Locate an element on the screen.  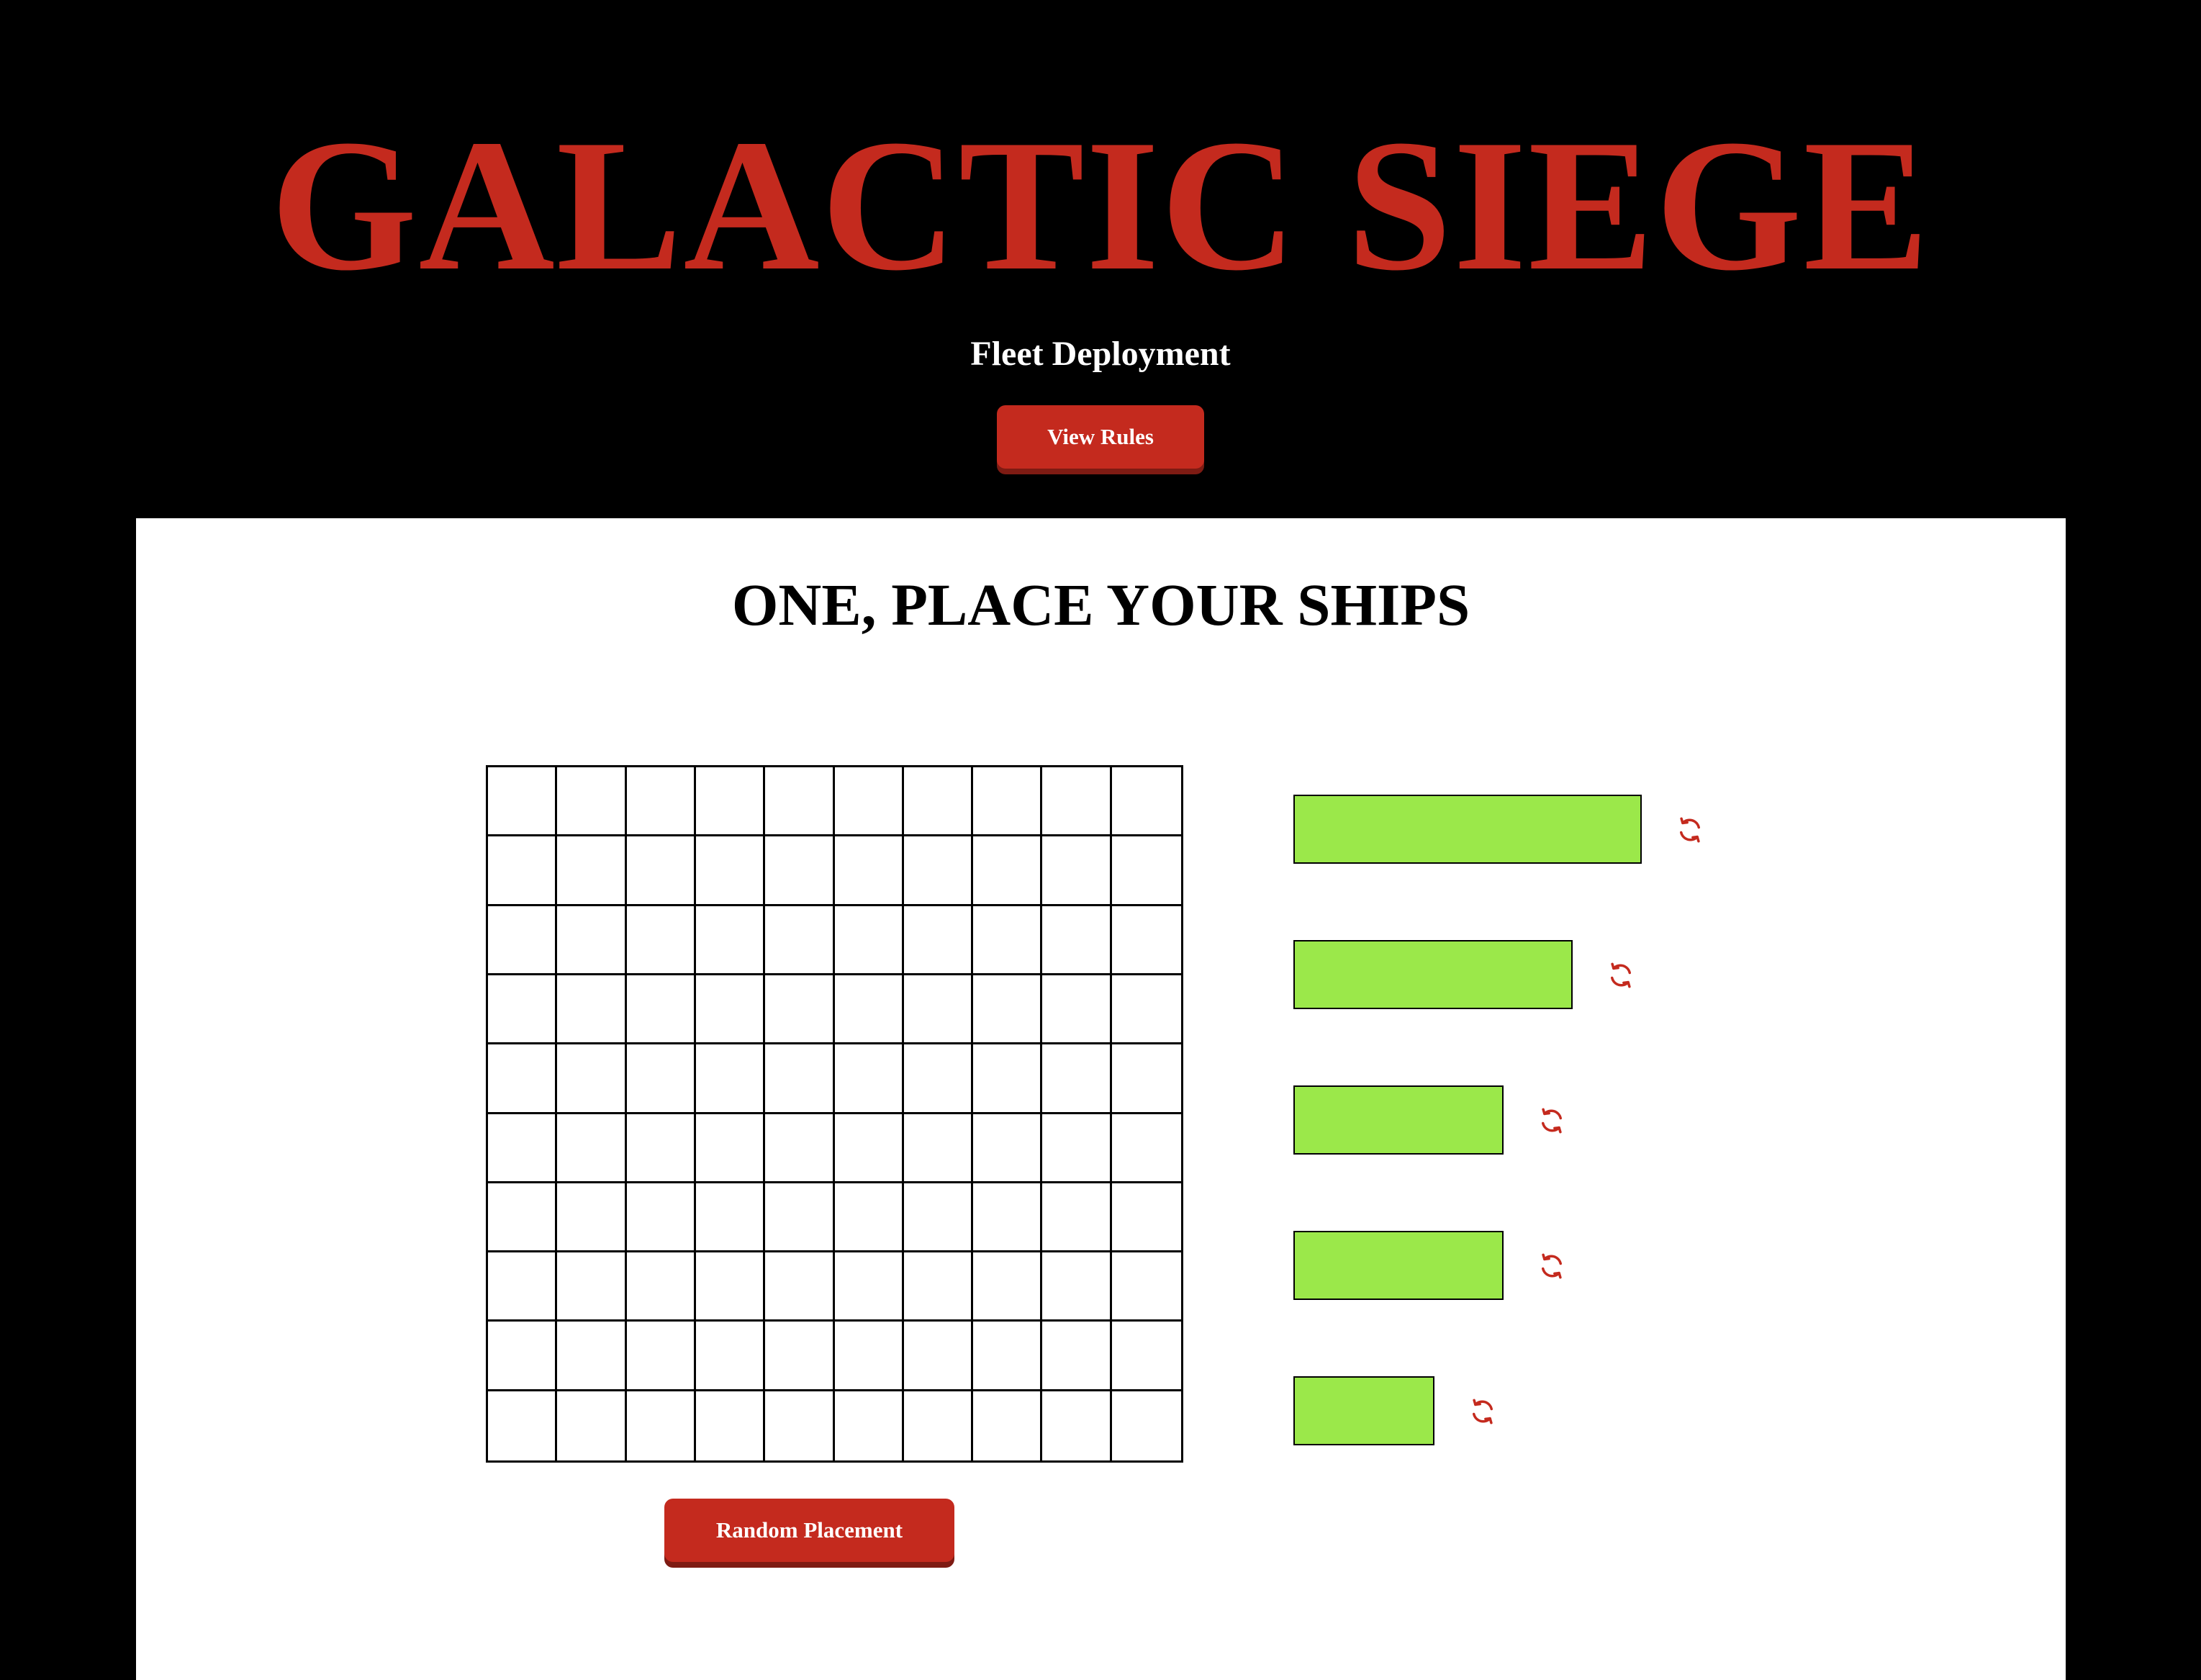
random-placement-button: Random Placement is located at coordinates (809, 1530).